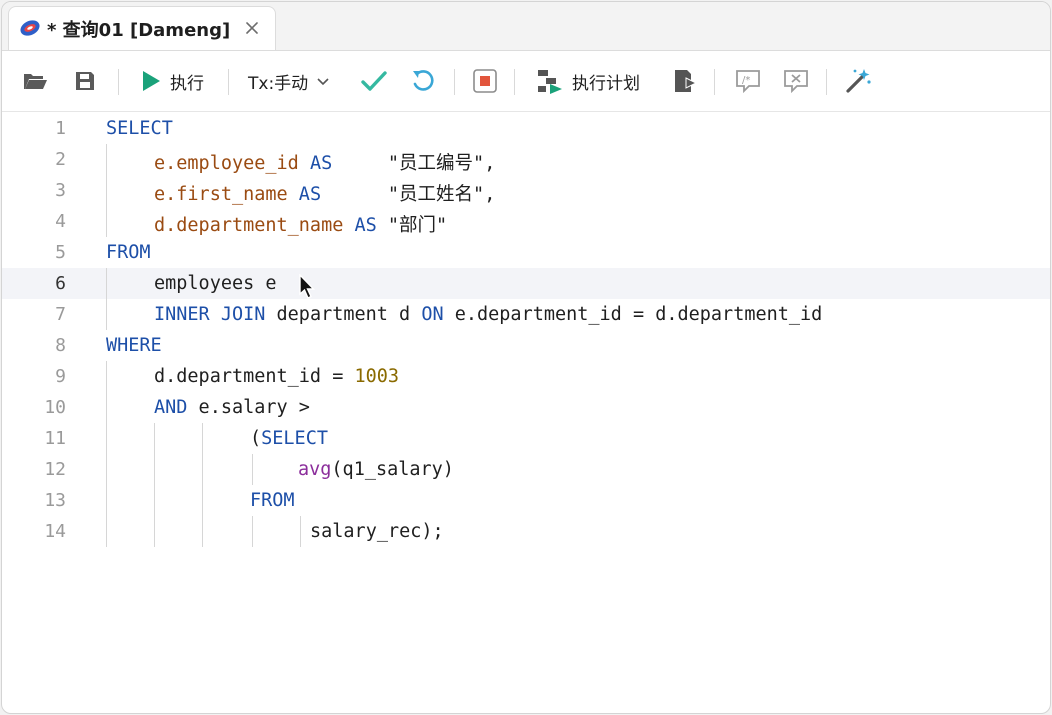  What do you see at coordinates (276, 376) in the screenshot?
I see `code-text: d.department_id = 1003` at bounding box center [276, 376].